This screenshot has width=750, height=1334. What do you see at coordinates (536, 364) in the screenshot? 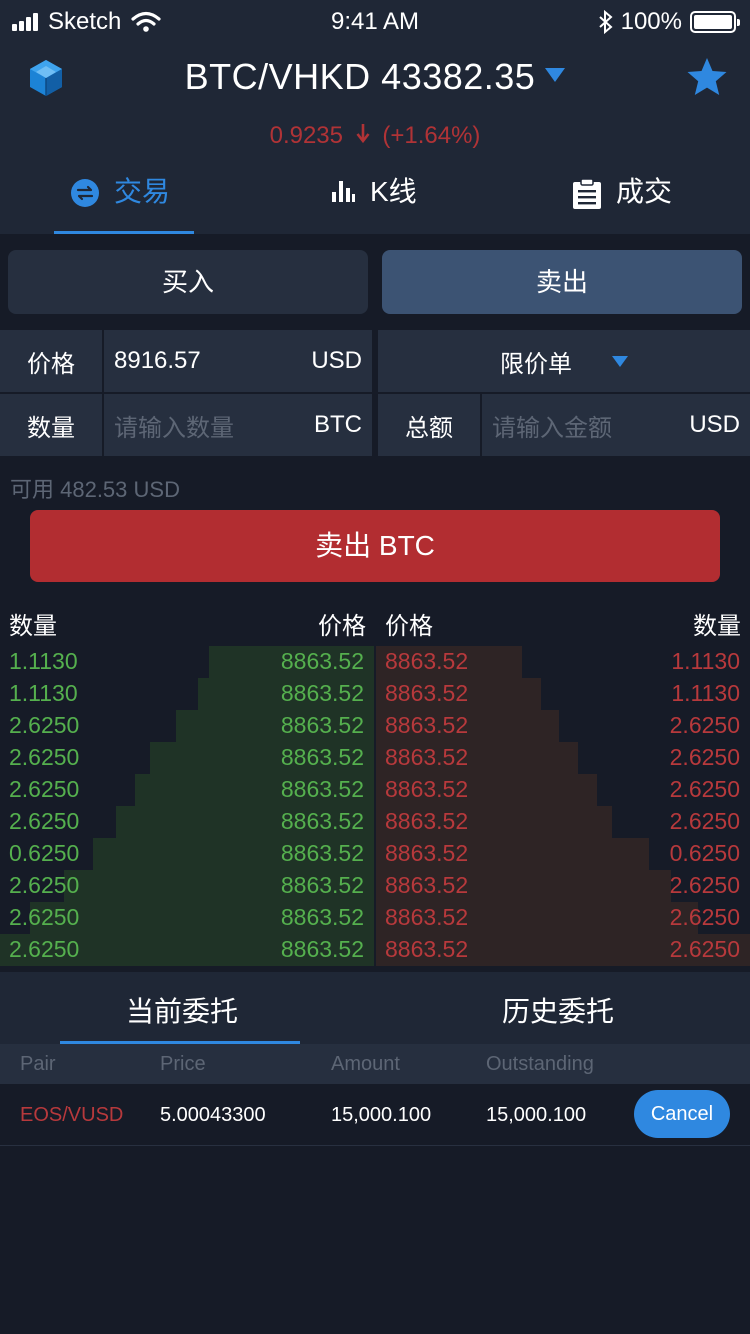
I see `order-type-label: 限价单` at bounding box center [536, 364].